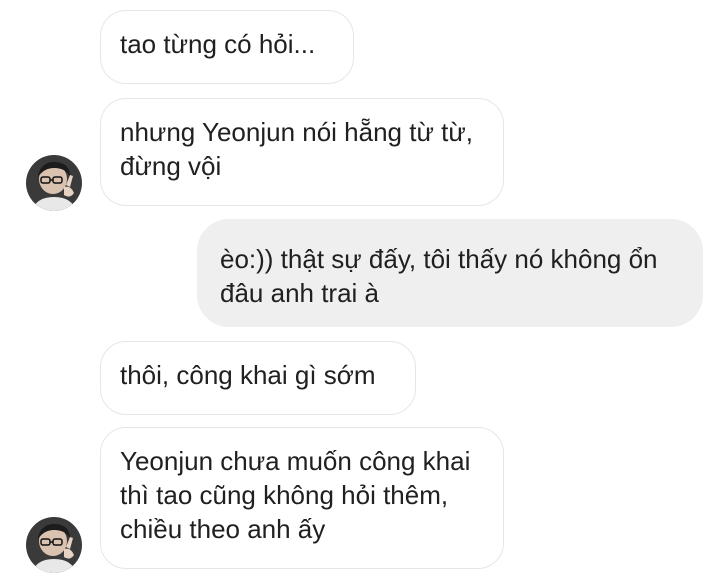 This screenshot has width=720, height=574. What do you see at coordinates (248, 375) in the screenshot?
I see `message-text: thôi, công khai gì sớm` at bounding box center [248, 375].